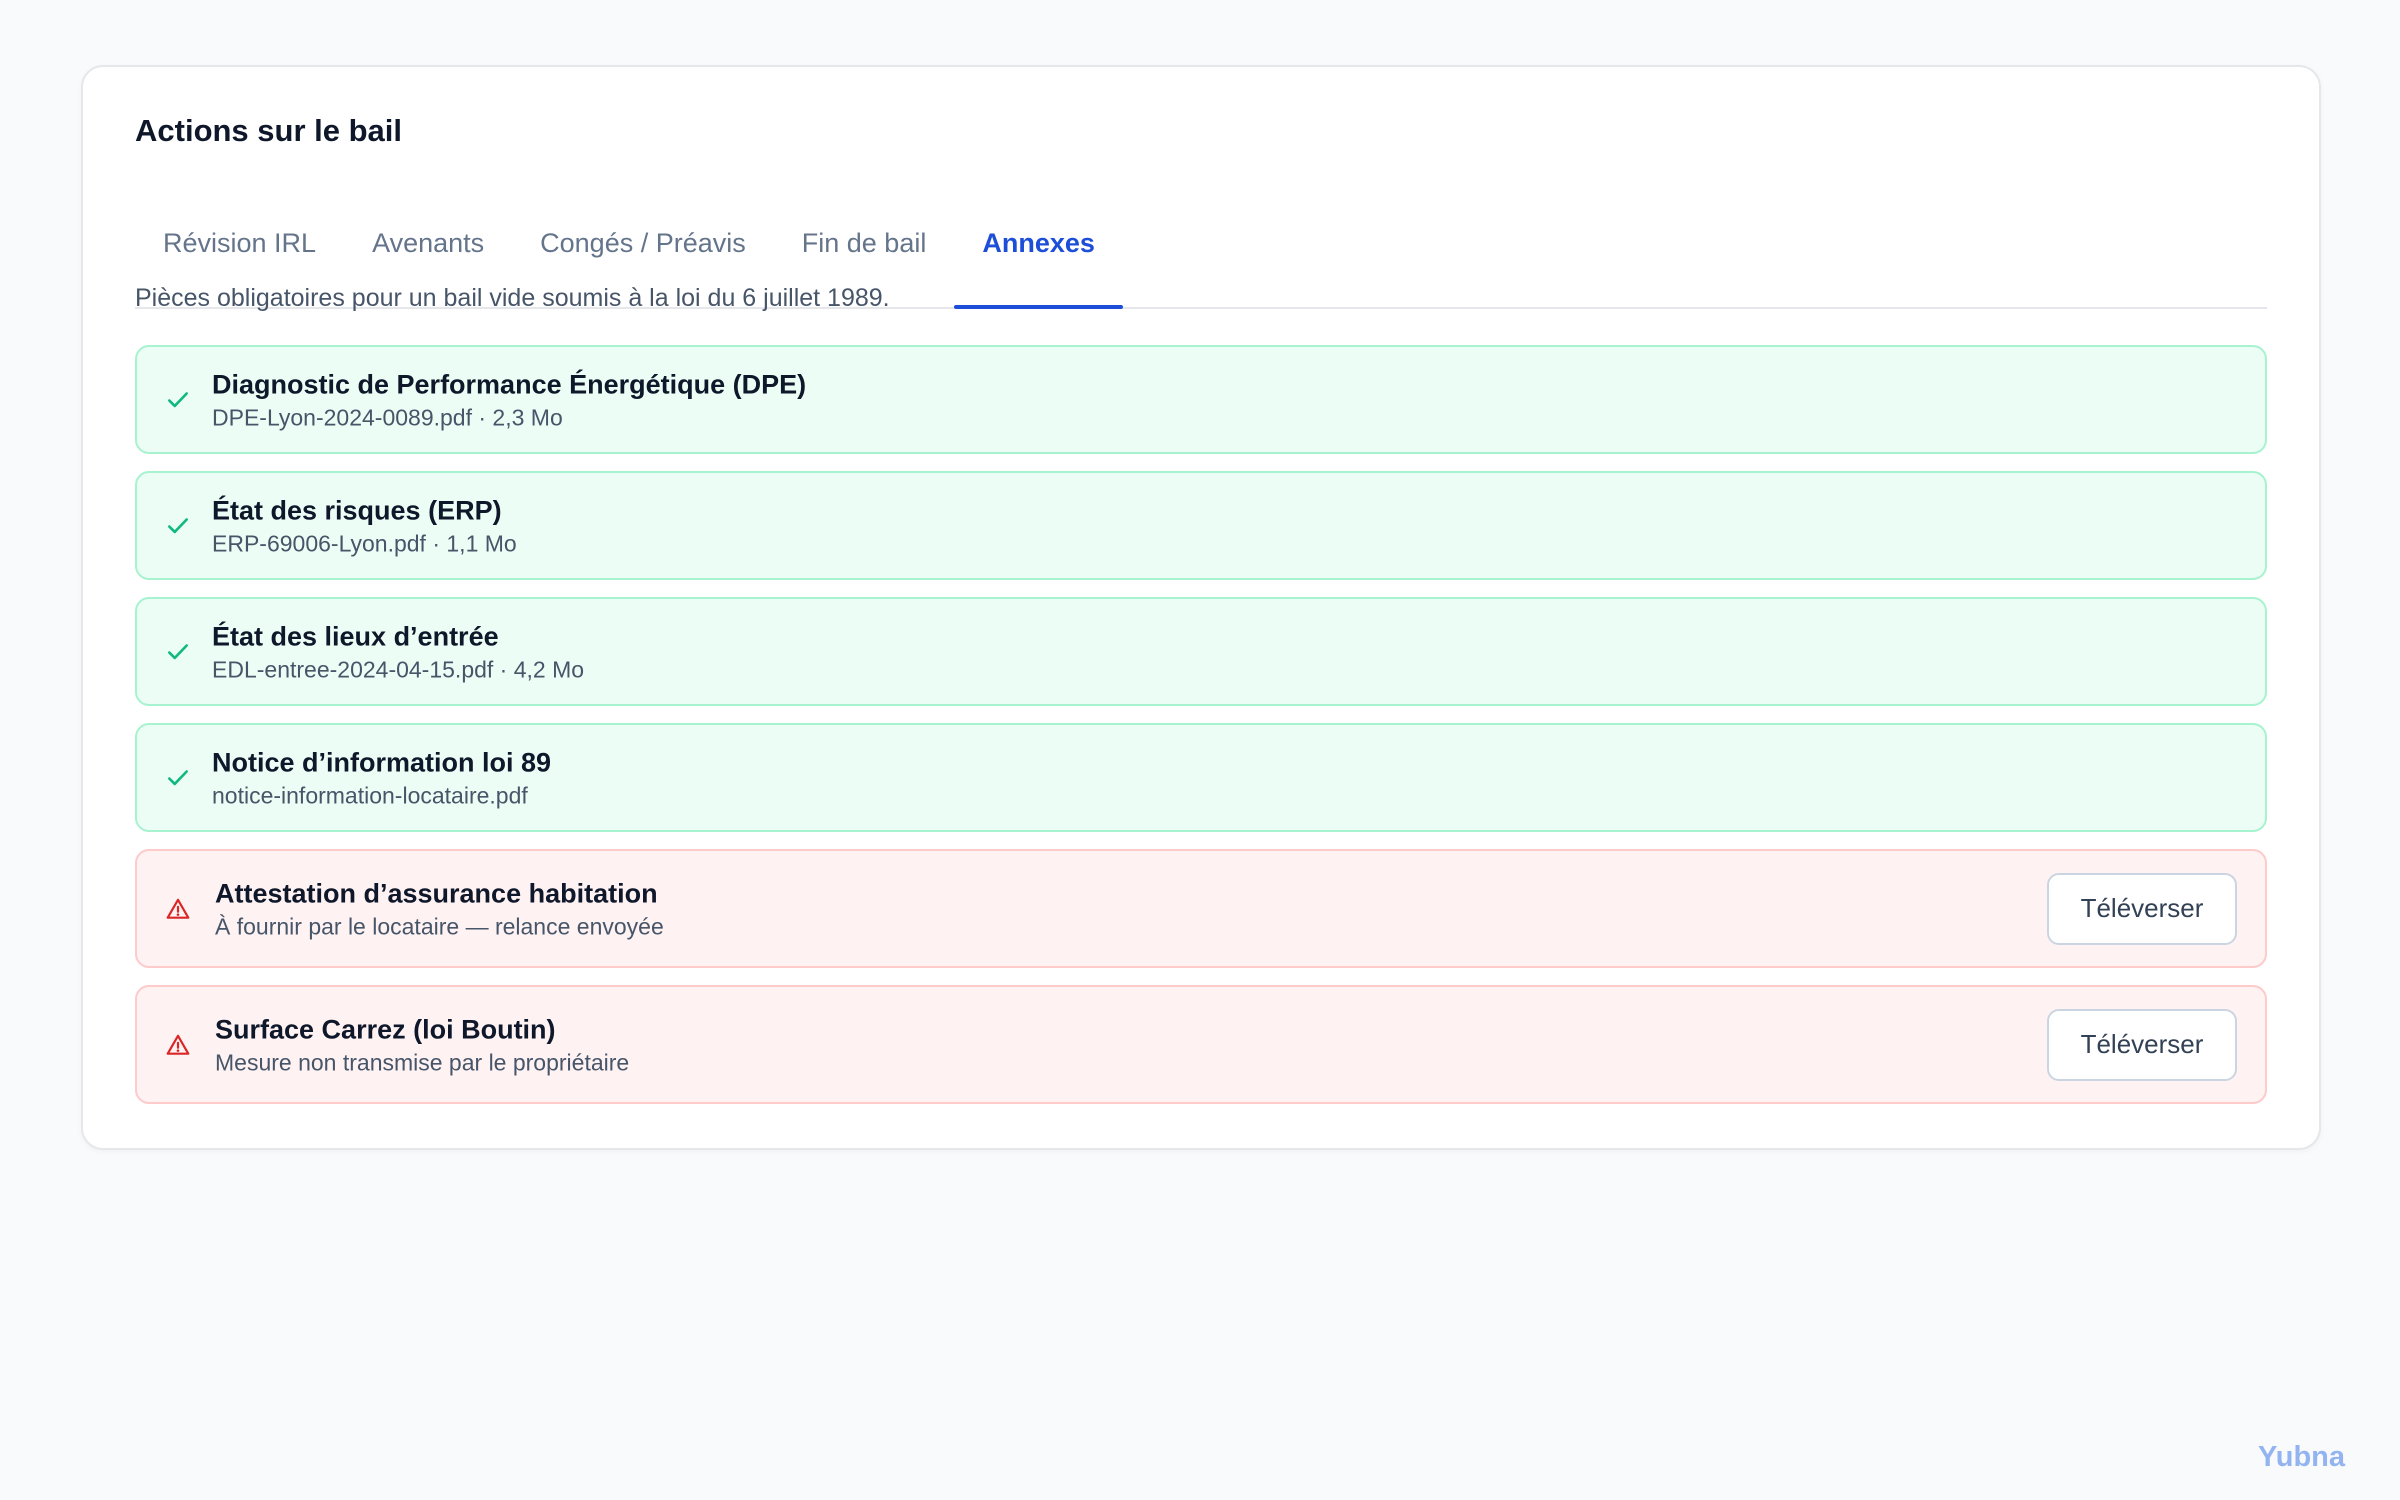  Describe the element at coordinates (357, 510) in the screenshot. I see `annexe-name: État des risques (ERP)` at that location.